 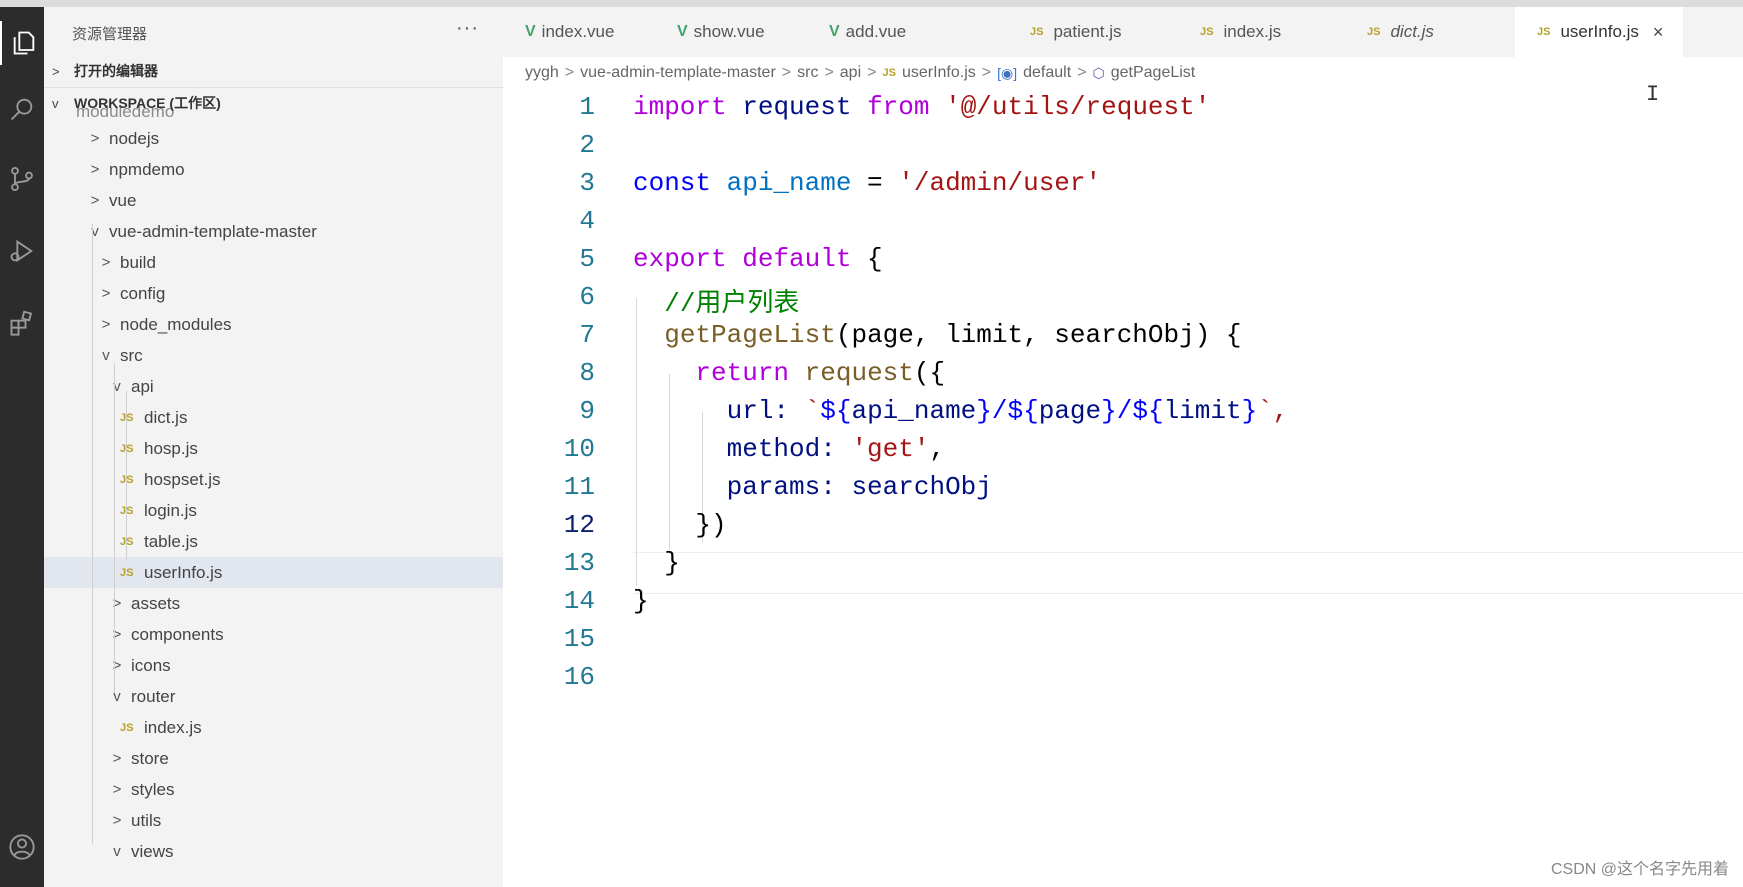 What do you see at coordinates (850, 73) in the screenshot?
I see `breadcrumb-item: api` at bounding box center [850, 73].